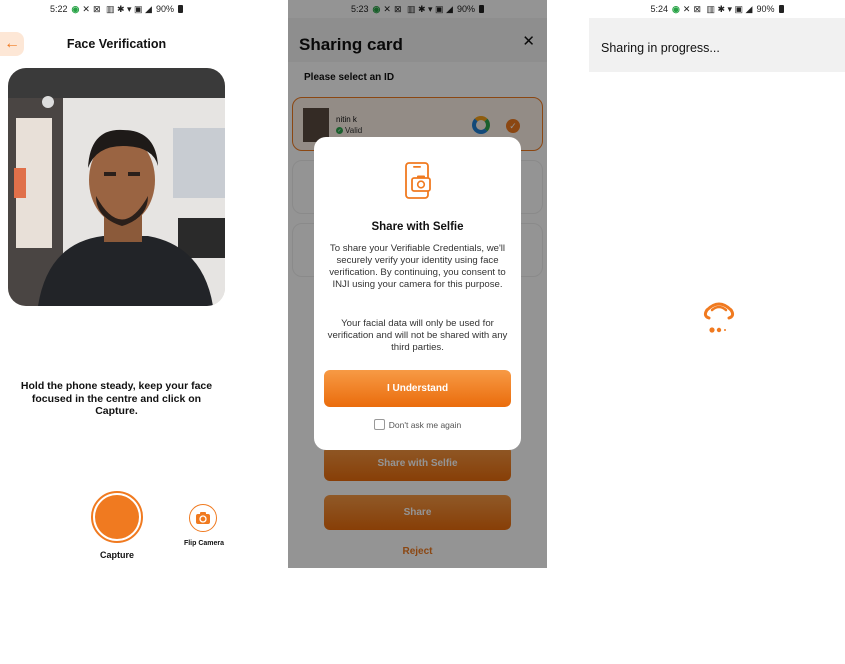 The width and height of the screenshot is (845, 664). I want to click on camera-preview, so click(116, 187).